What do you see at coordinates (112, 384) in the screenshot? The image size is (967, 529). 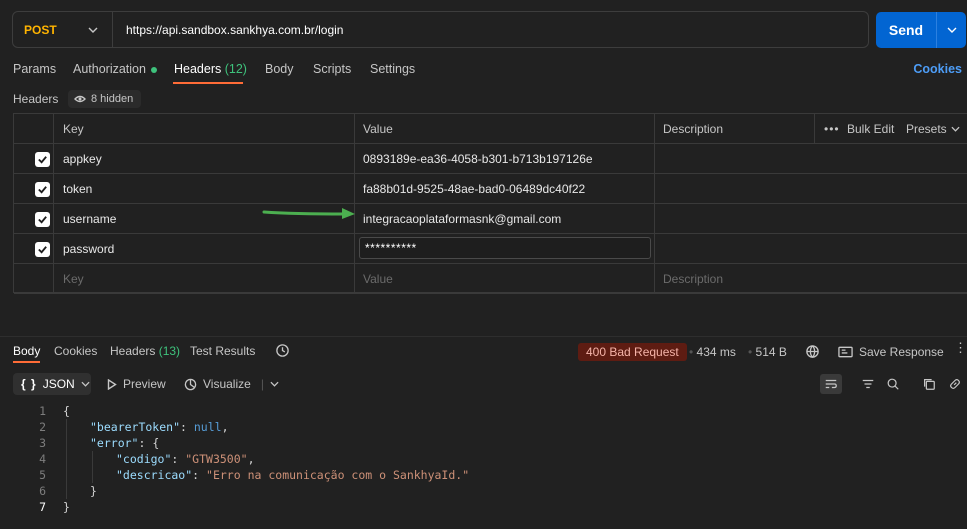 I see `play-icon` at bounding box center [112, 384].